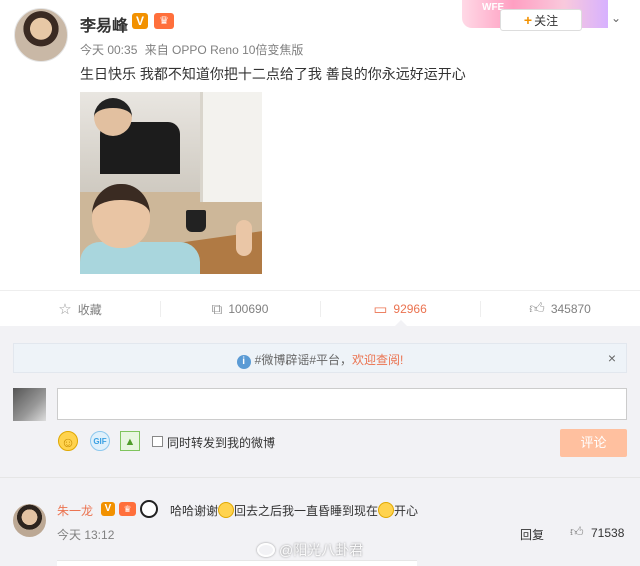  I want to click on notice-text: i #微博辟谣#平台，欢迎查阅!, so click(320, 360).